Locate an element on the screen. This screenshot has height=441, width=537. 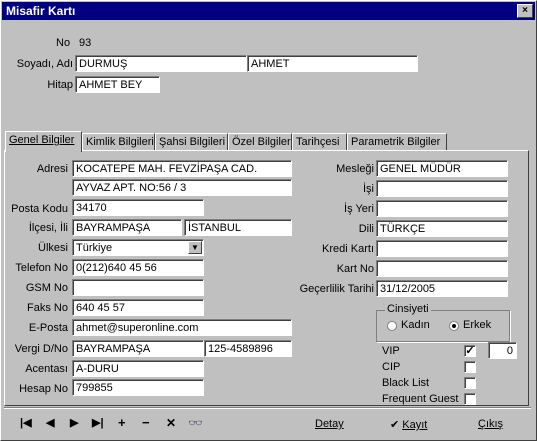
is-yeri-field is located at coordinates (442, 208).